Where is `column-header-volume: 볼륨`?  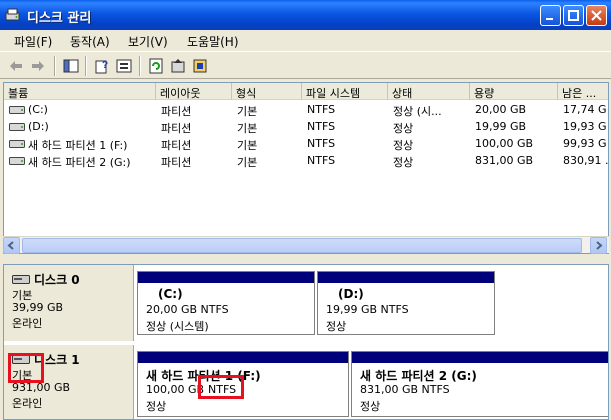
column-header-volume: 볼륨 is located at coordinates (80, 91).